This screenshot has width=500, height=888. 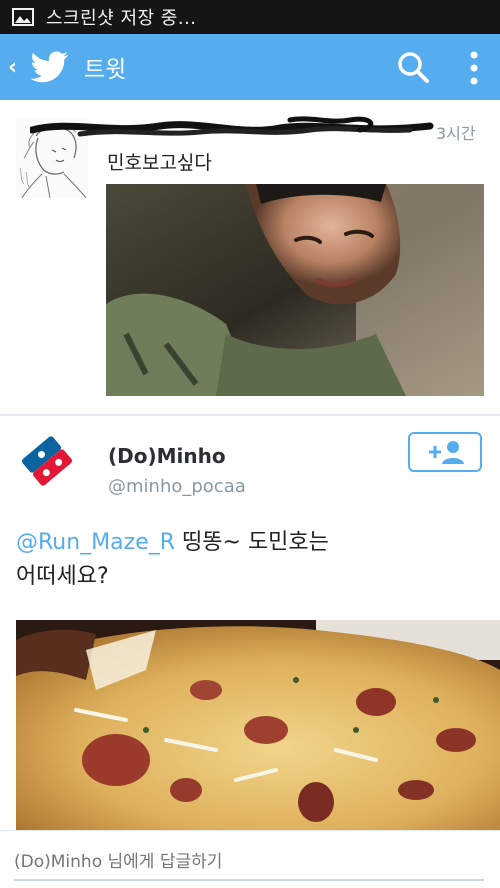 What do you see at coordinates (50, 67) in the screenshot?
I see `twitter-bird-icon` at bounding box center [50, 67].